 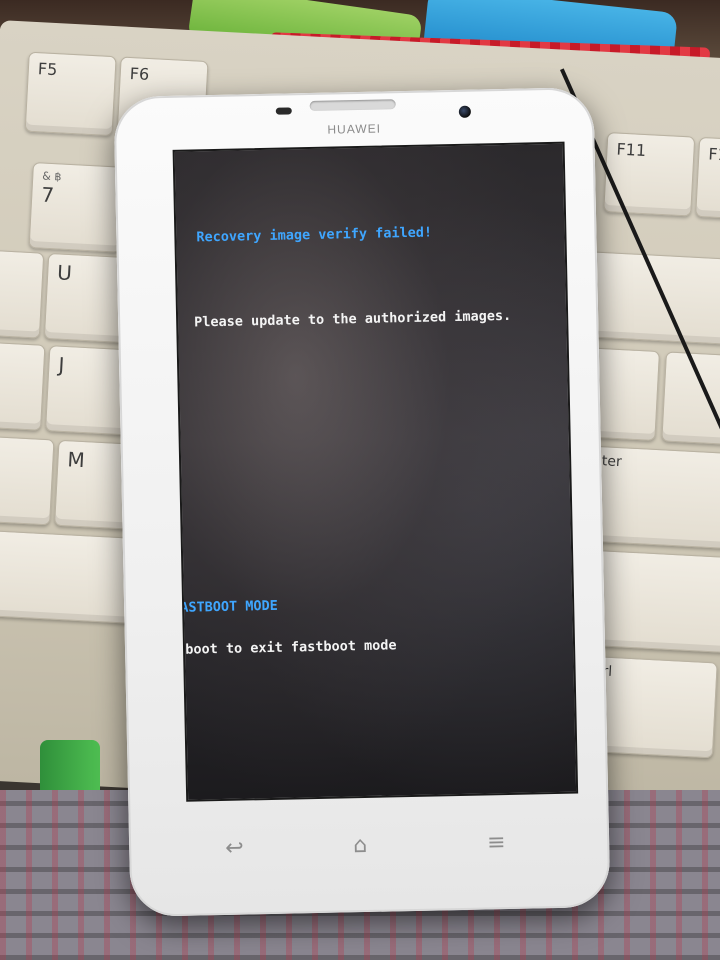 What do you see at coordinates (707, 179) in the screenshot?
I see `key-f12: F12` at bounding box center [707, 179].